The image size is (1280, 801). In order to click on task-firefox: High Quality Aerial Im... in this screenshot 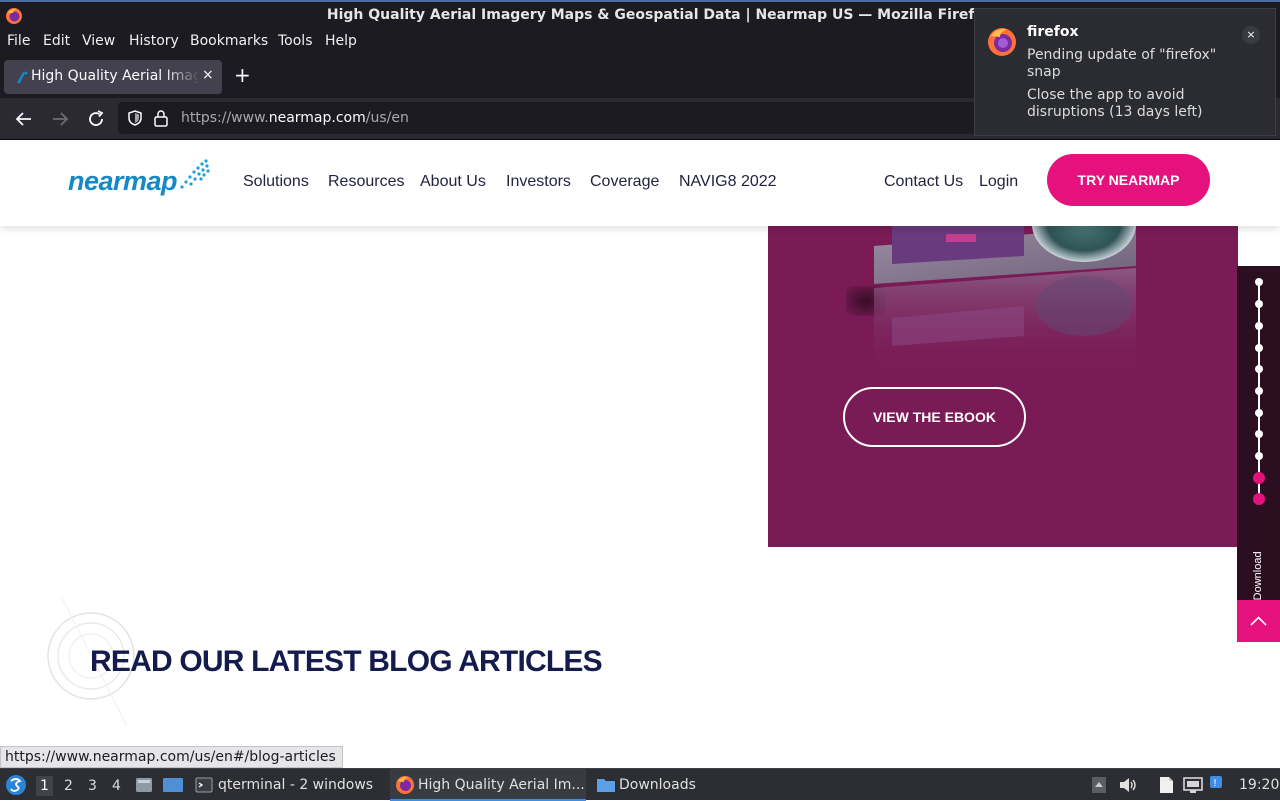, I will do `click(488, 785)`.